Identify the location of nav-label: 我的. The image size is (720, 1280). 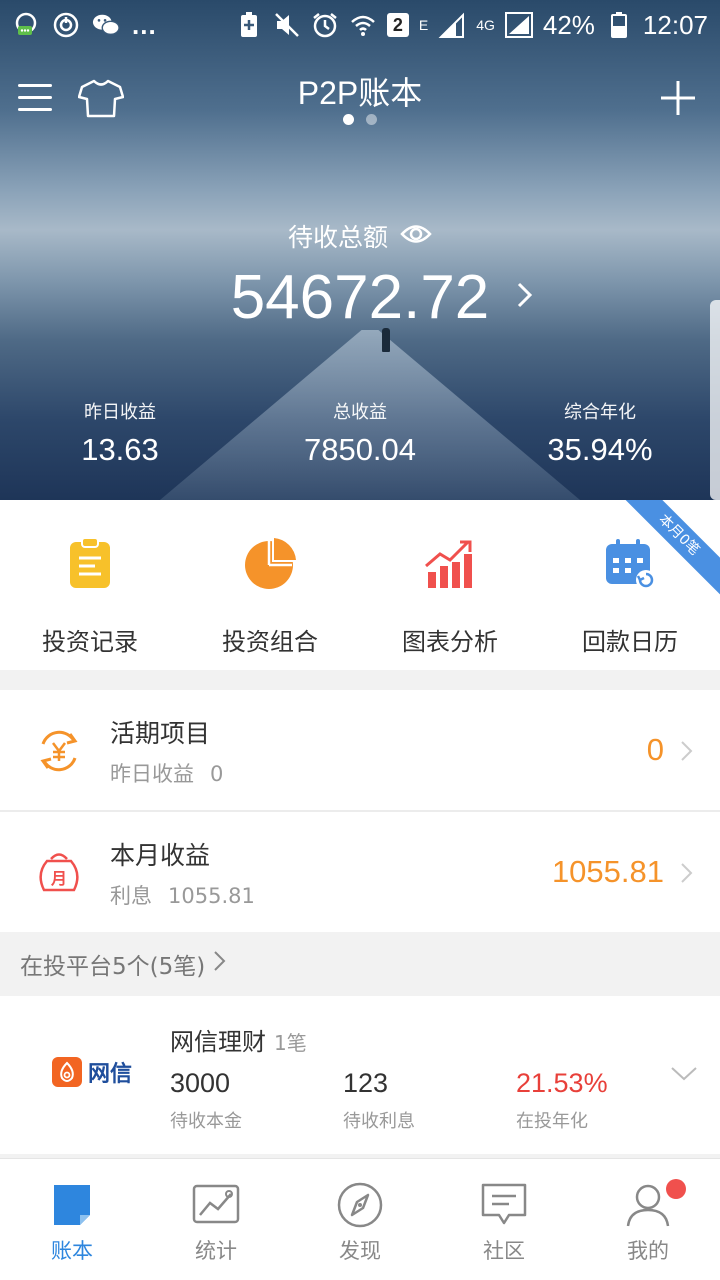
(648, 1251).